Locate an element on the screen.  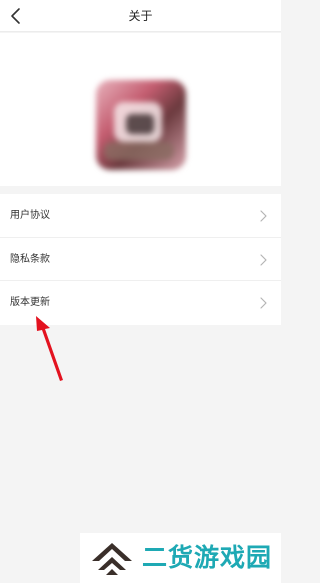
menu-item-user-agreement: 用户协议 is located at coordinates (140, 216).